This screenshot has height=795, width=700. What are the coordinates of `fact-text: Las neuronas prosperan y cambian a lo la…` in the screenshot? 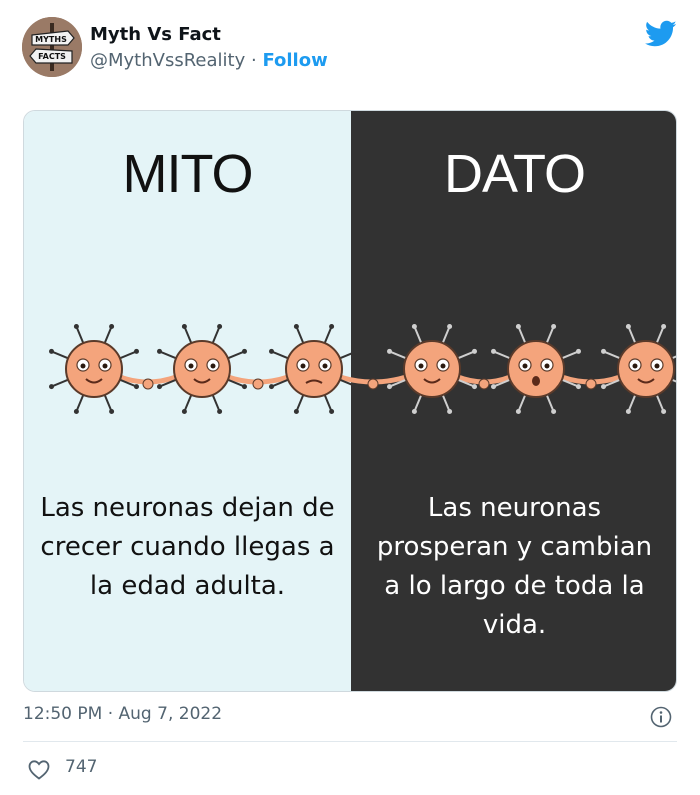 It's located at (514, 566).